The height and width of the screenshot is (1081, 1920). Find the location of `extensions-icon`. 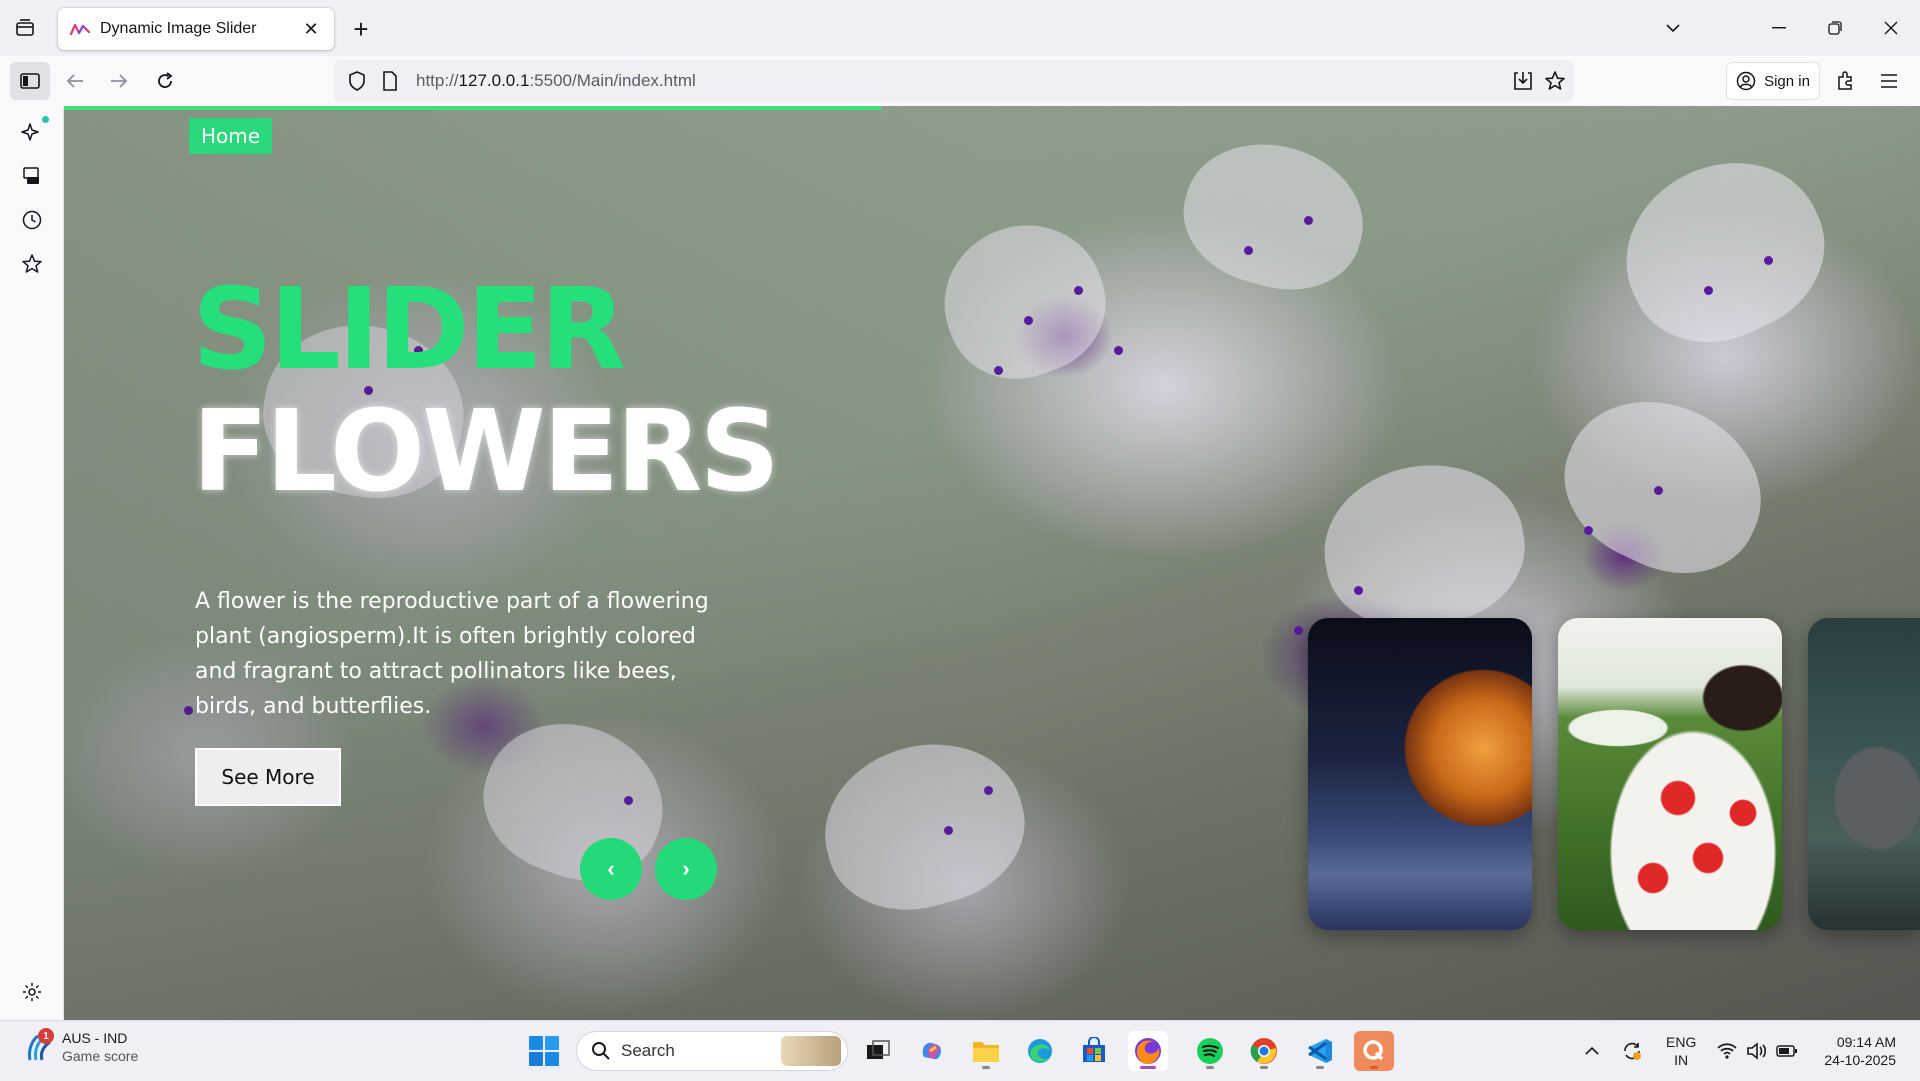

extensions-icon is located at coordinates (1845, 81).